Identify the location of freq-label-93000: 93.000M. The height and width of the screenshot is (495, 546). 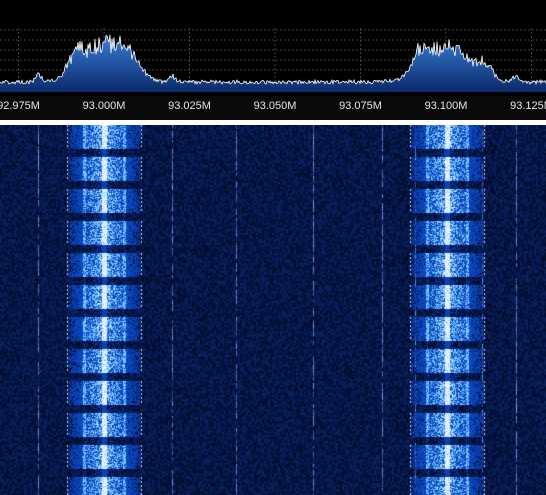
(104, 106).